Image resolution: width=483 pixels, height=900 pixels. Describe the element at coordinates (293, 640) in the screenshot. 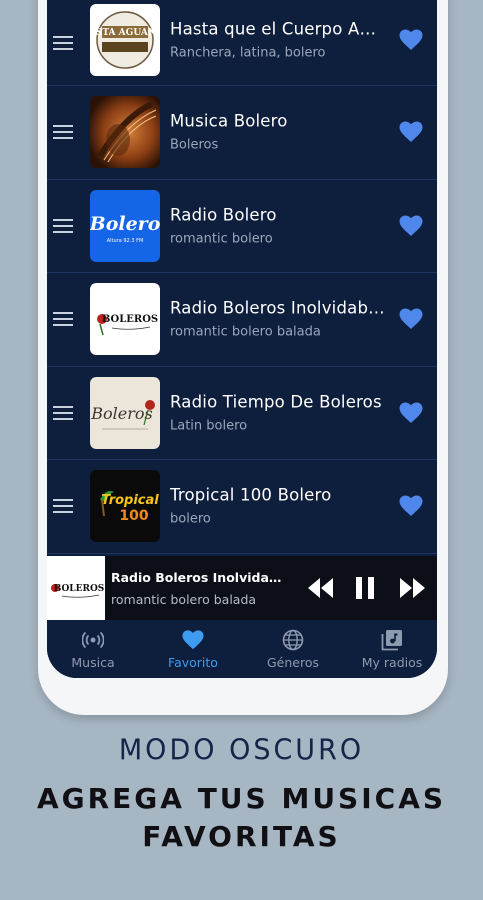

I see `globe-icon` at that location.